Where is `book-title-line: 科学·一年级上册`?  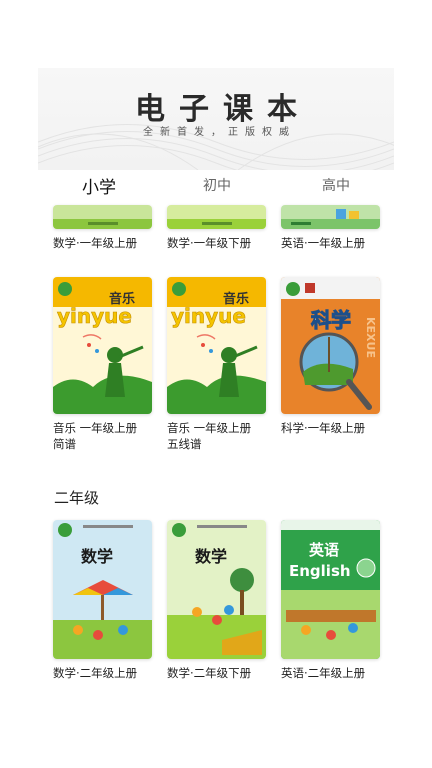 book-title-line: 科学·一年级上册 is located at coordinates (323, 428).